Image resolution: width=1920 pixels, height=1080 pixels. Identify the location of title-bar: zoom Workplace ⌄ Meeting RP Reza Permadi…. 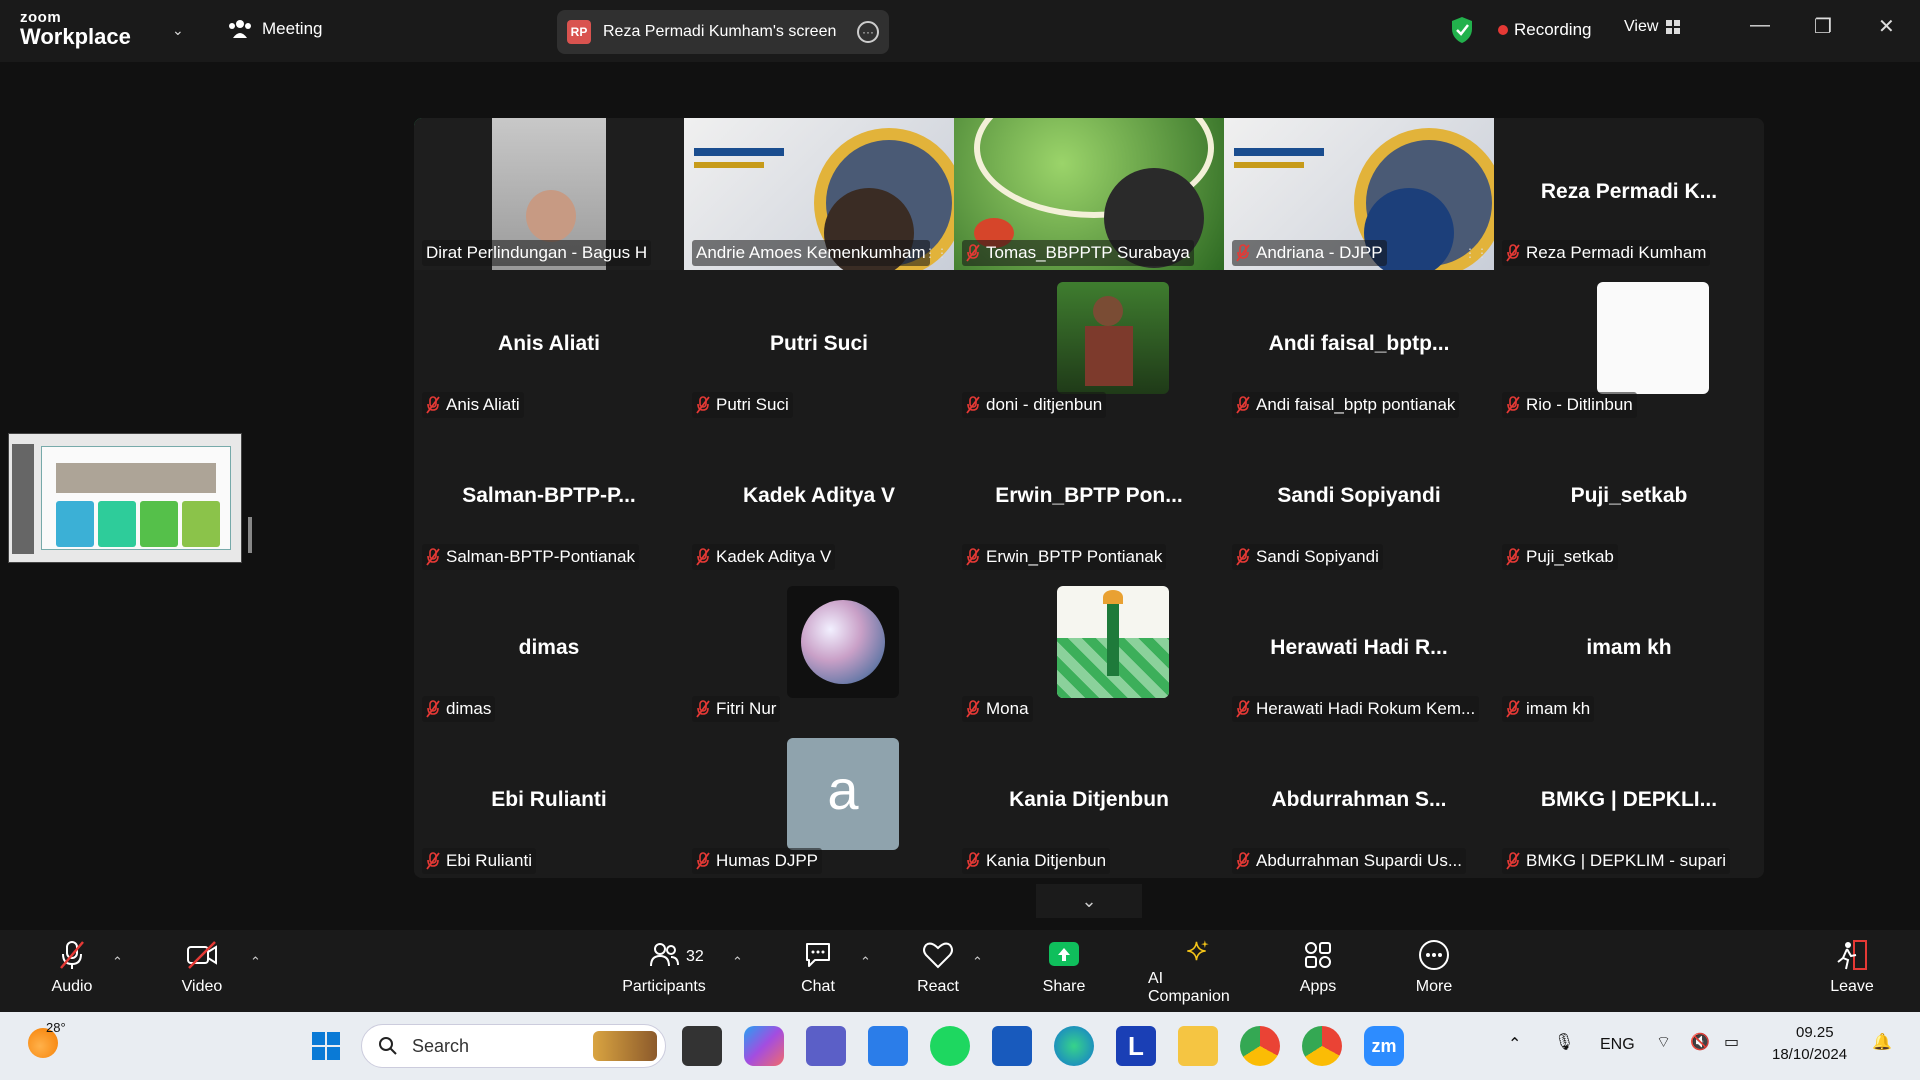
(960, 31).